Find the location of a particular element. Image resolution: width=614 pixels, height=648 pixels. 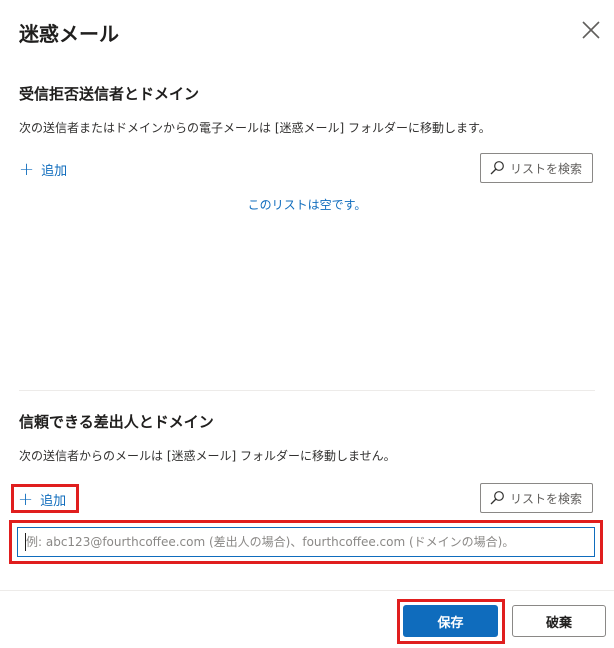

close-icon is located at coordinates (591, 30).